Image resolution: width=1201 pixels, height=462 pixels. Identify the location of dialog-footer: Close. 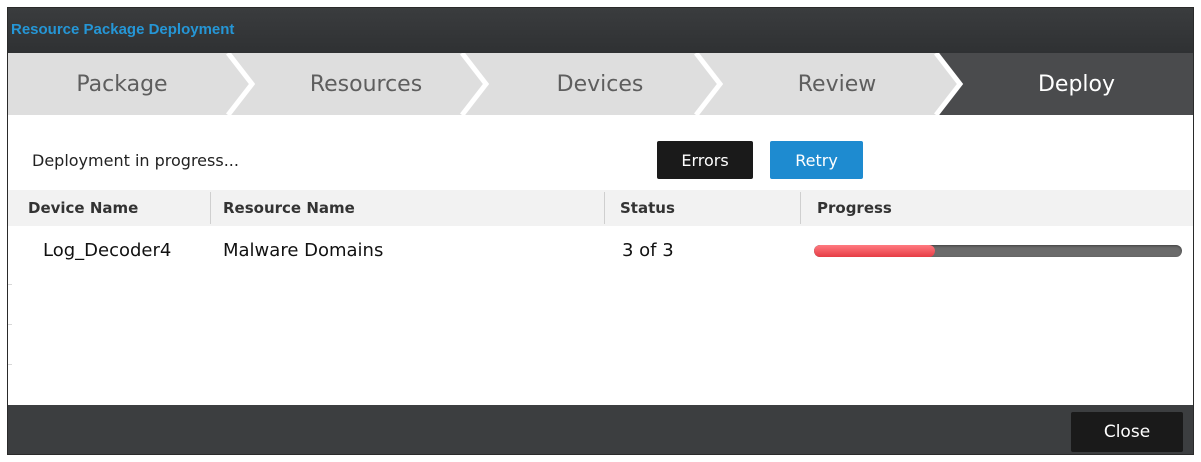
(600, 429).